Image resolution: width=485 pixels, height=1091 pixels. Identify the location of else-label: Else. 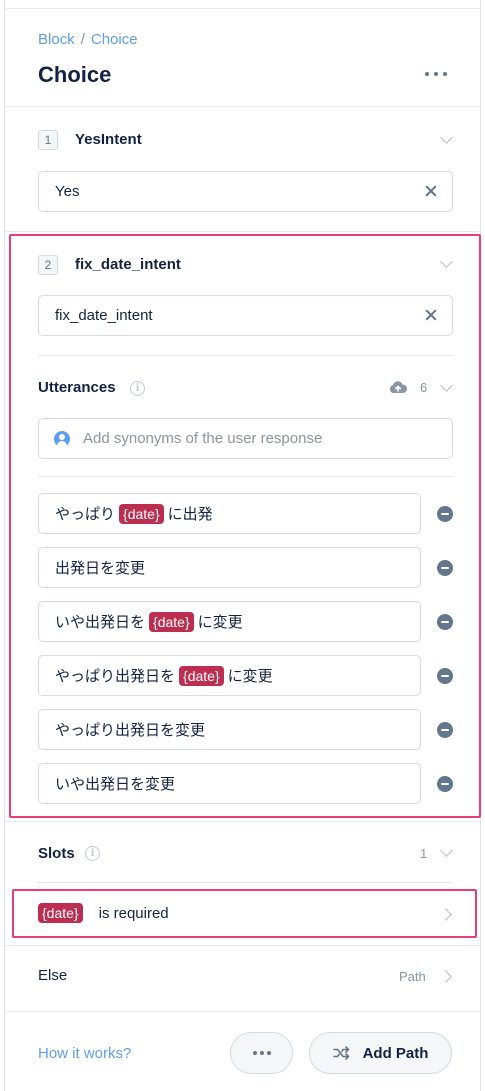
(53, 975).